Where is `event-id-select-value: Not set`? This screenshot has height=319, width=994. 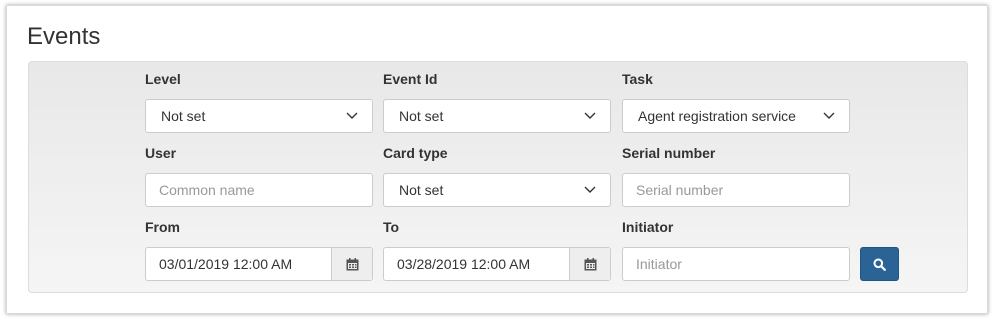
event-id-select-value: Not set is located at coordinates (421, 116).